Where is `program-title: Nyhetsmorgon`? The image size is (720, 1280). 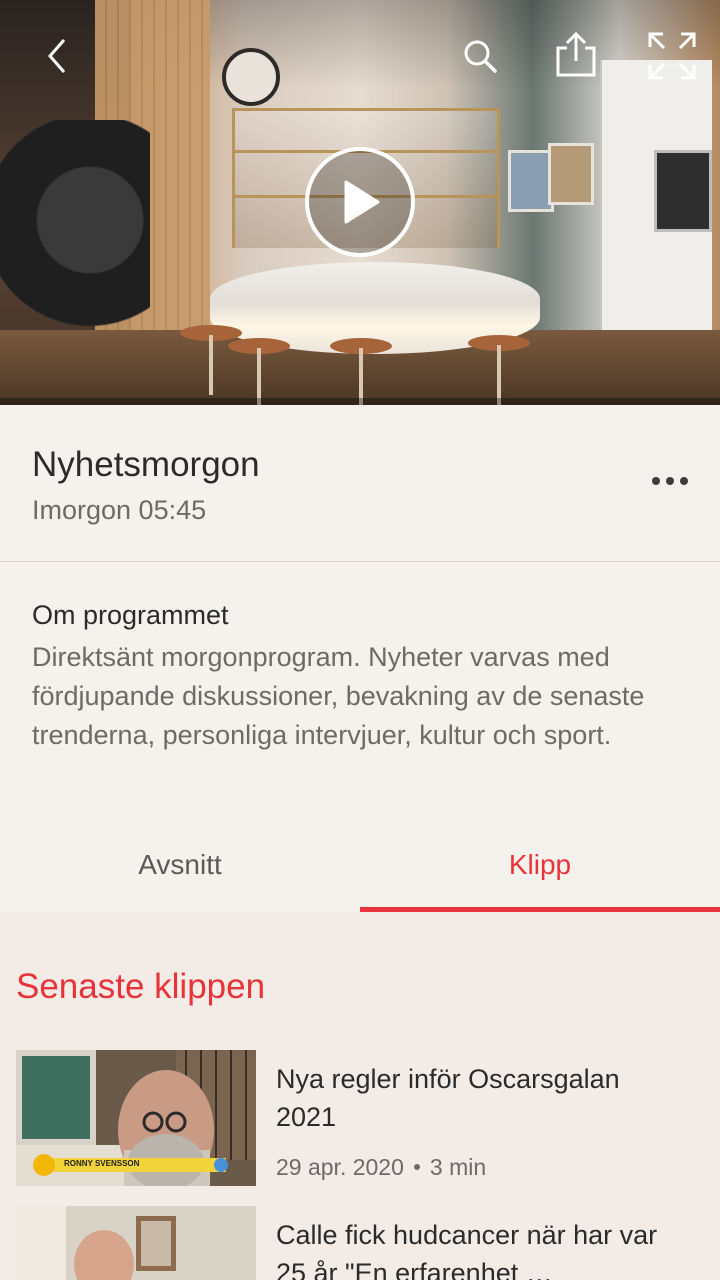
program-title: Nyhetsmorgon is located at coordinates (146, 464).